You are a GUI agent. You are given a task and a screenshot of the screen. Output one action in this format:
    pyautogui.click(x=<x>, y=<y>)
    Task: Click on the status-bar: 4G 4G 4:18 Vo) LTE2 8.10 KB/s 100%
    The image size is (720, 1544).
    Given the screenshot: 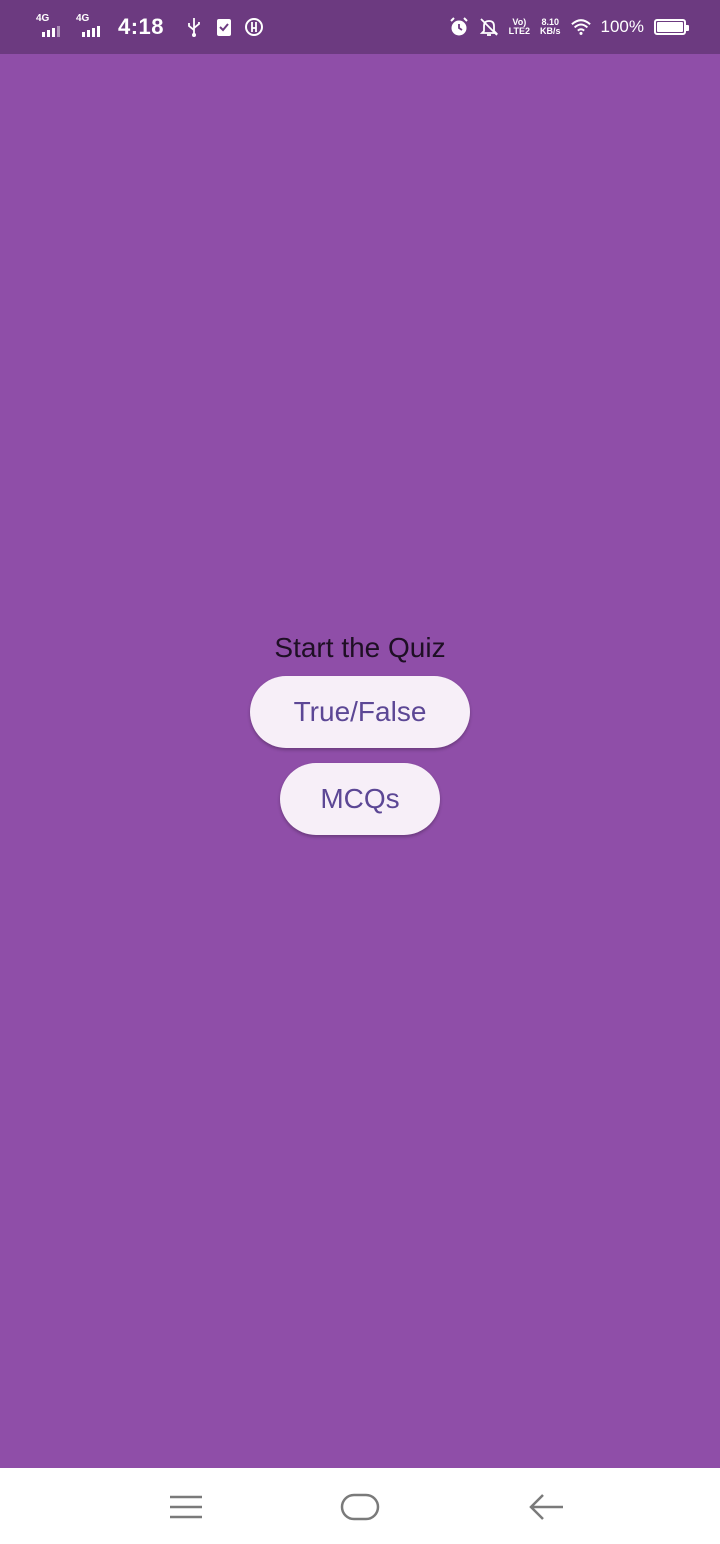 What is the action you would take?
    pyautogui.click(x=360, y=27)
    